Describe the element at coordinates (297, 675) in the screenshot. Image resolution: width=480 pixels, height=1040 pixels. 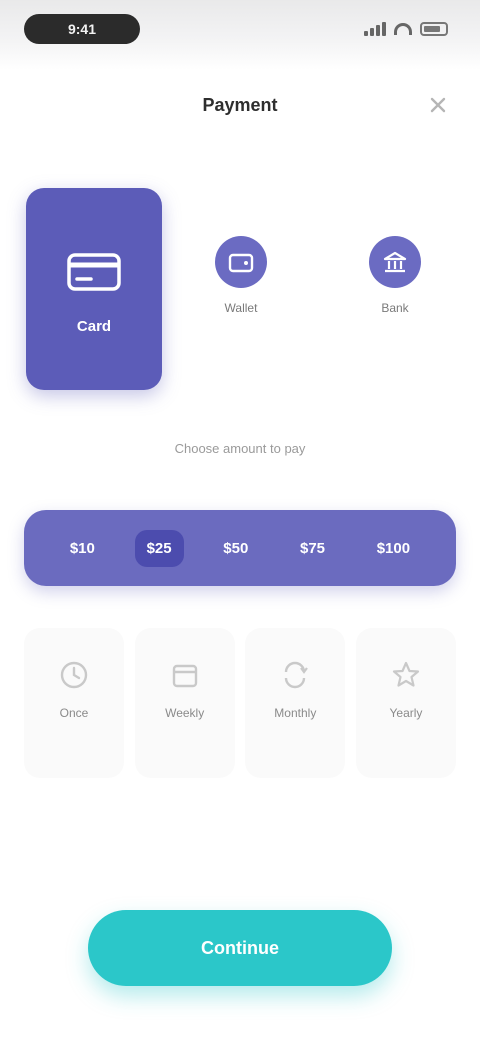
I see `repeat-icon` at that location.